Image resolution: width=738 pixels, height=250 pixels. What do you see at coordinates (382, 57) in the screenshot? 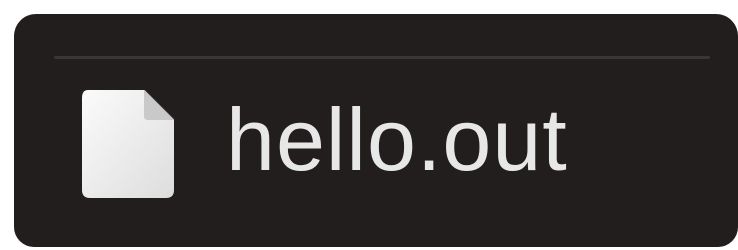
I see `separator` at bounding box center [382, 57].